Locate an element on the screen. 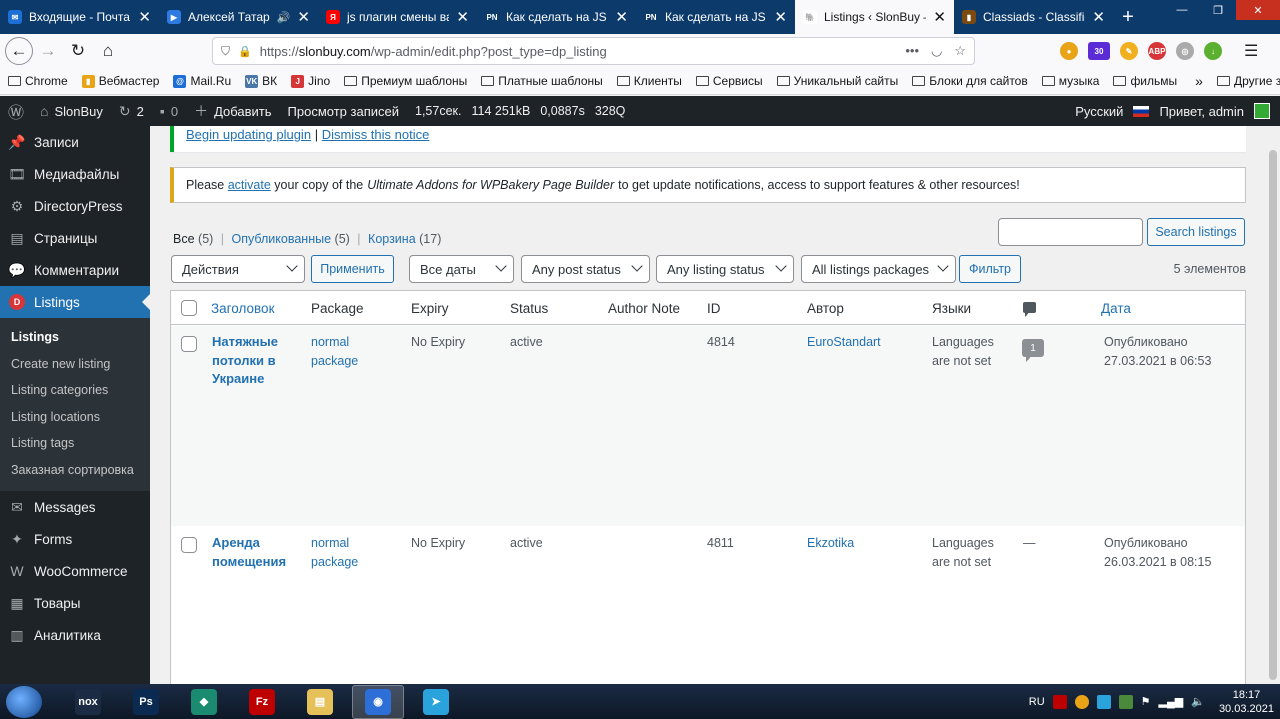 This screenshot has width=1280, height=719. listing-title-link: Аренда помещения is located at coordinates (252, 552).